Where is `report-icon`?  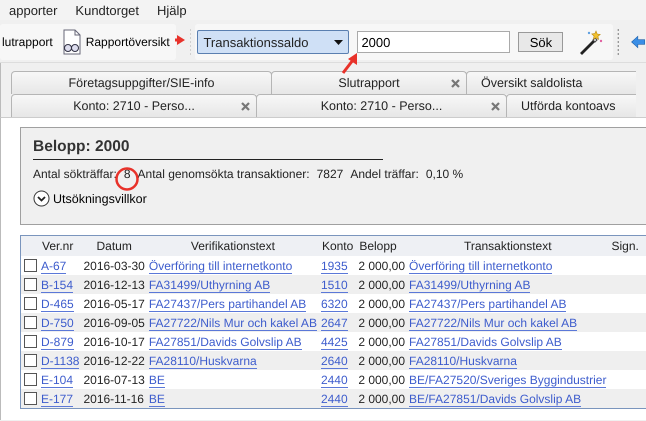
report-icon is located at coordinates (71, 42).